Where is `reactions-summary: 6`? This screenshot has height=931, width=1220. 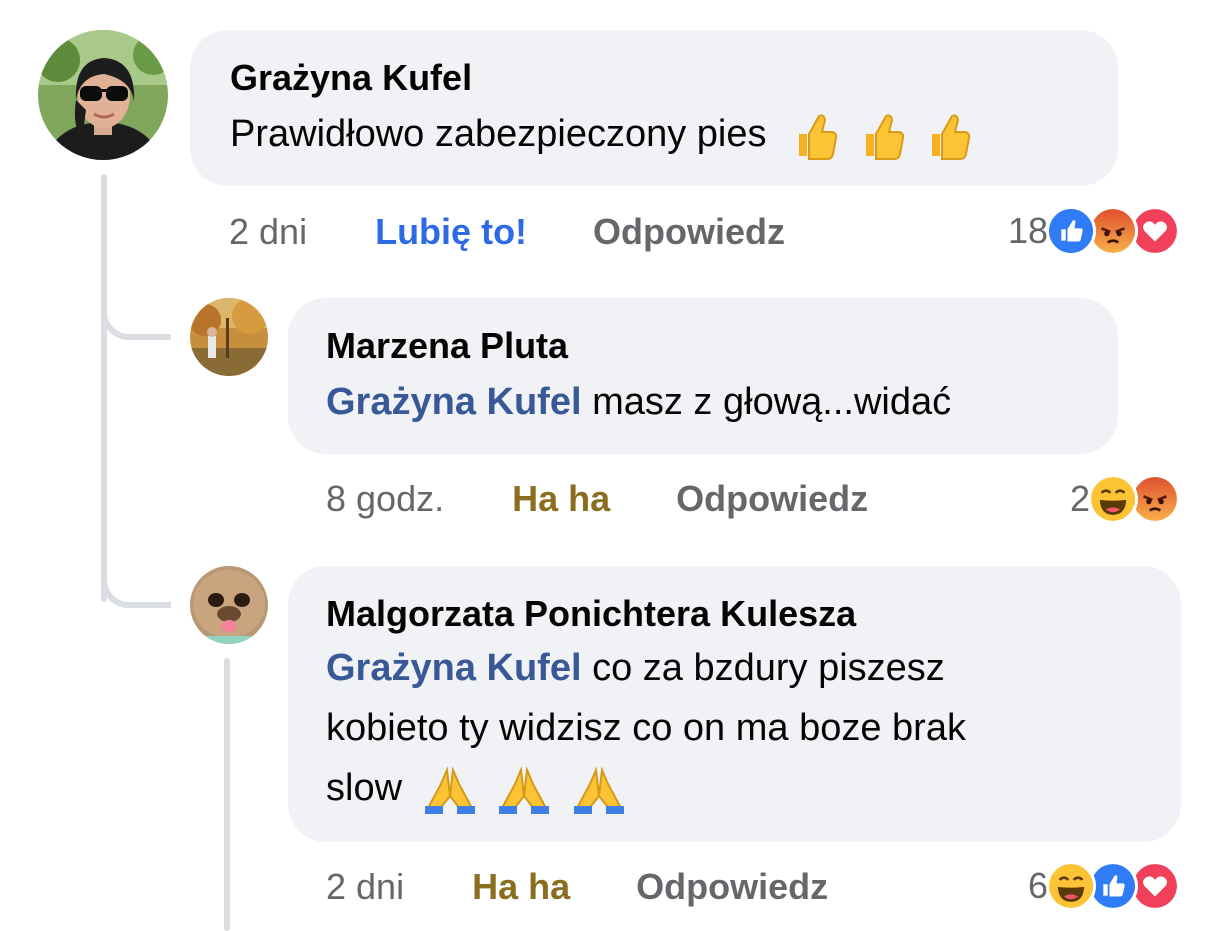
reactions-summary: 6 is located at coordinates (1104, 886).